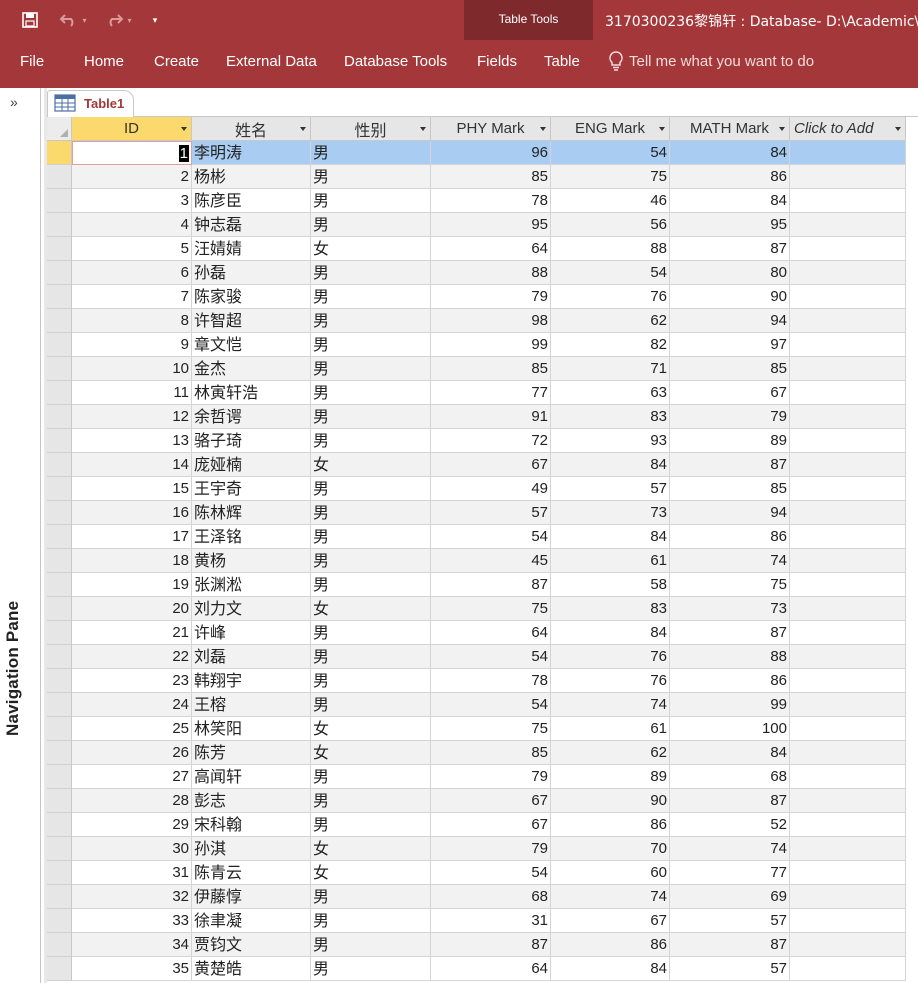  What do you see at coordinates (251, 753) in the screenshot?
I see `cell-name: 陈芳` at bounding box center [251, 753].